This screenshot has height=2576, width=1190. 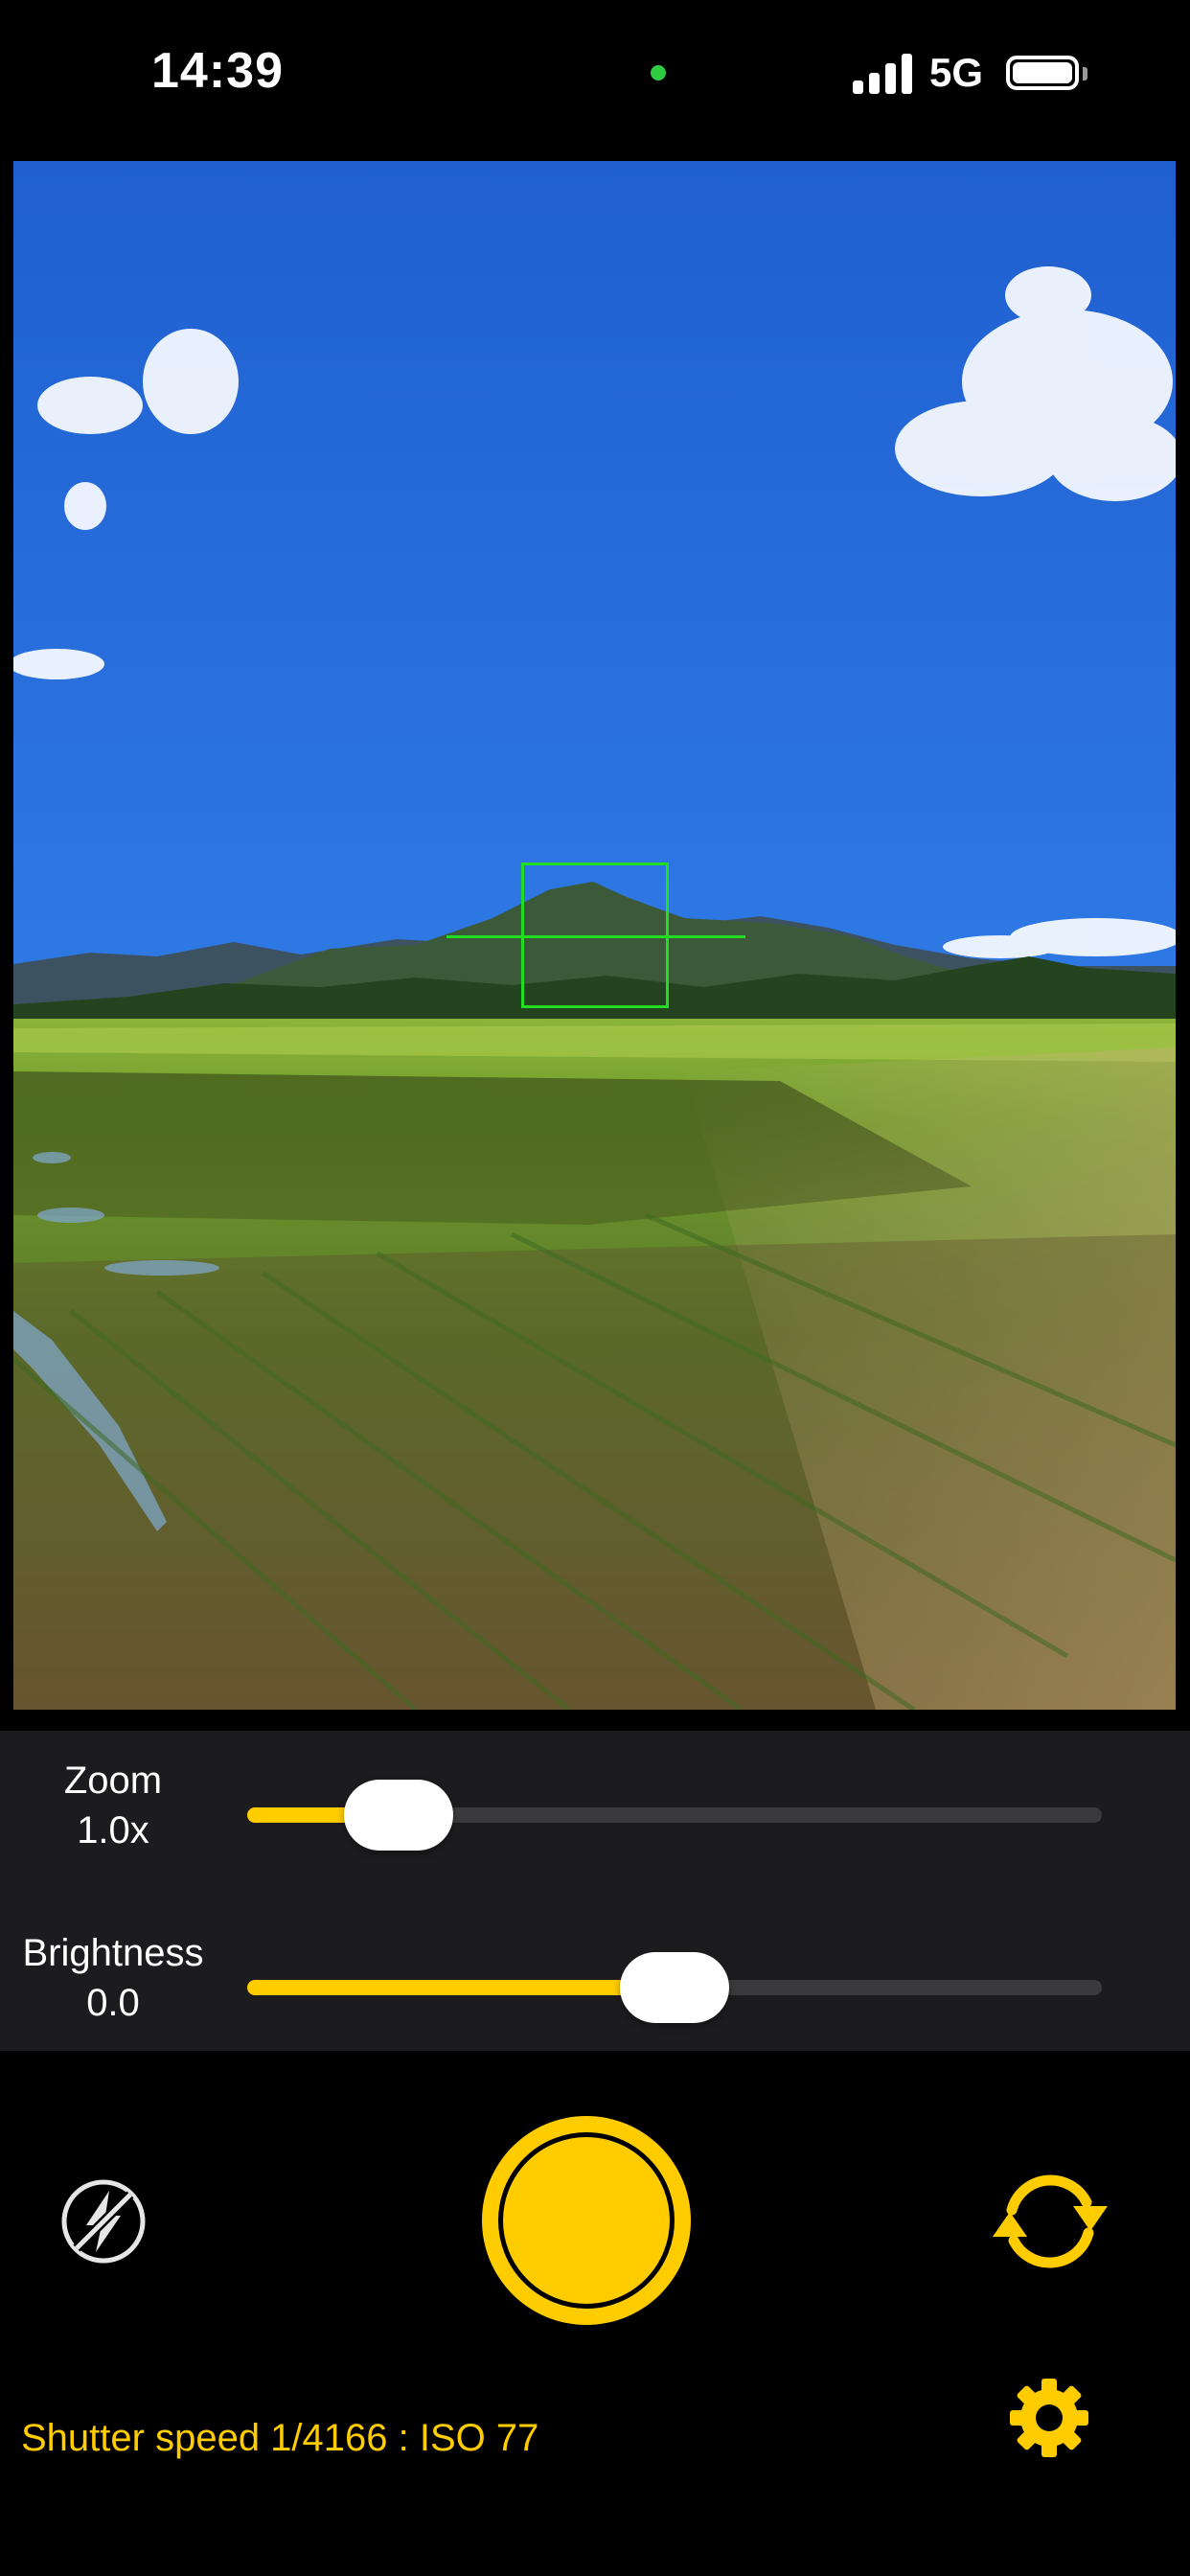 I want to click on shutter-ring, so click(x=587, y=2220).